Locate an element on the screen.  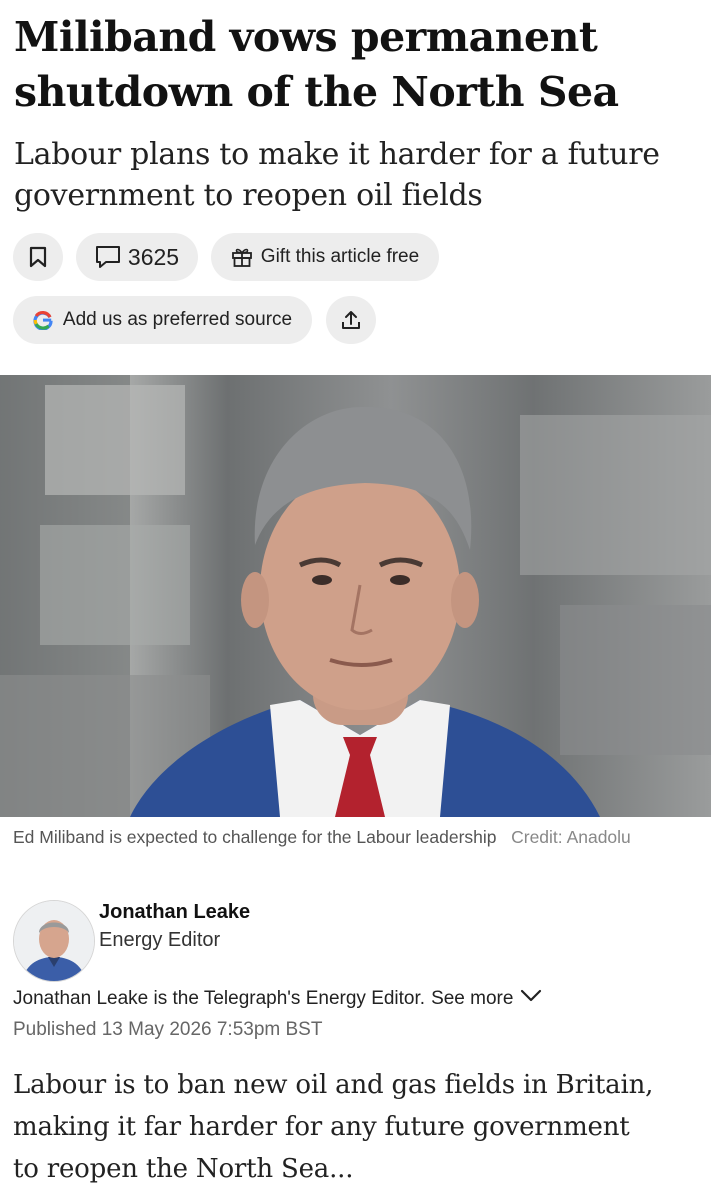
google-icon is located at coordinates (43, 320).